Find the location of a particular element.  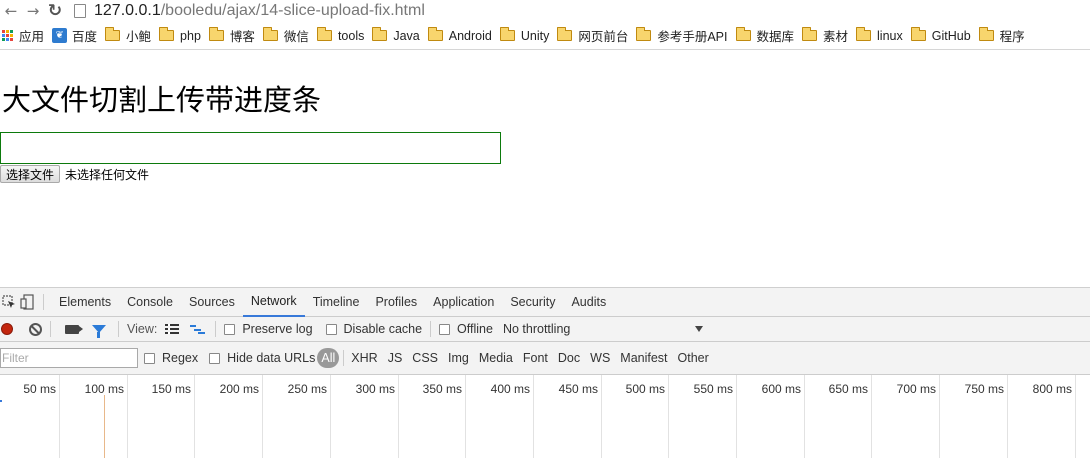

bookmark-item: 程序 is located at coordinates (1003, 36).